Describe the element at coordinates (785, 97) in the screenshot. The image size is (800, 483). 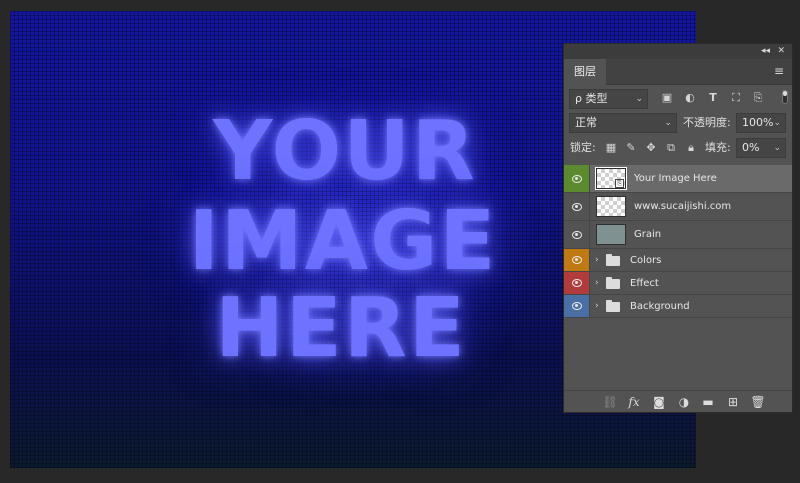
I see `filter-toggle-switch` at that location.